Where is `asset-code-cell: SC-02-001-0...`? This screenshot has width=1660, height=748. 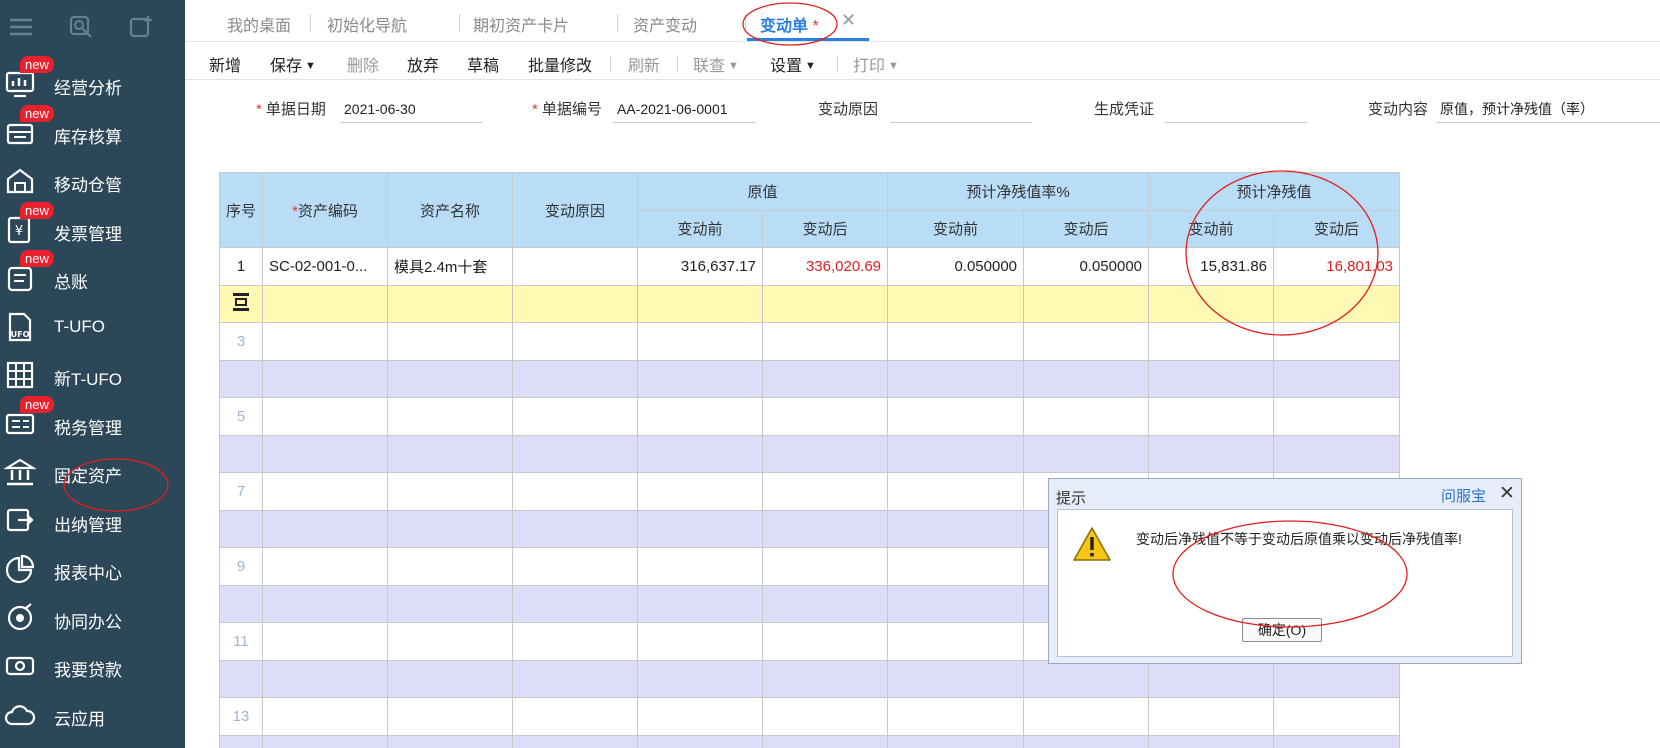 asset-code-cell: SC-02-001-0... is located at coordinates (325, 266).